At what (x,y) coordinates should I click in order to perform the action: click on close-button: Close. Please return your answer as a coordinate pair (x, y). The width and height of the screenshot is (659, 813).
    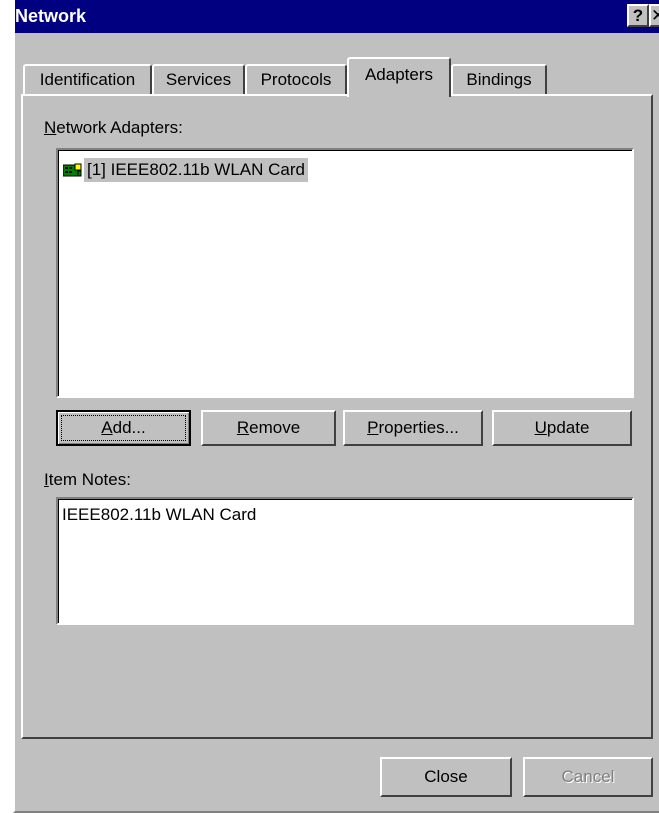
    Looking at the image, I should click on (446, 777).